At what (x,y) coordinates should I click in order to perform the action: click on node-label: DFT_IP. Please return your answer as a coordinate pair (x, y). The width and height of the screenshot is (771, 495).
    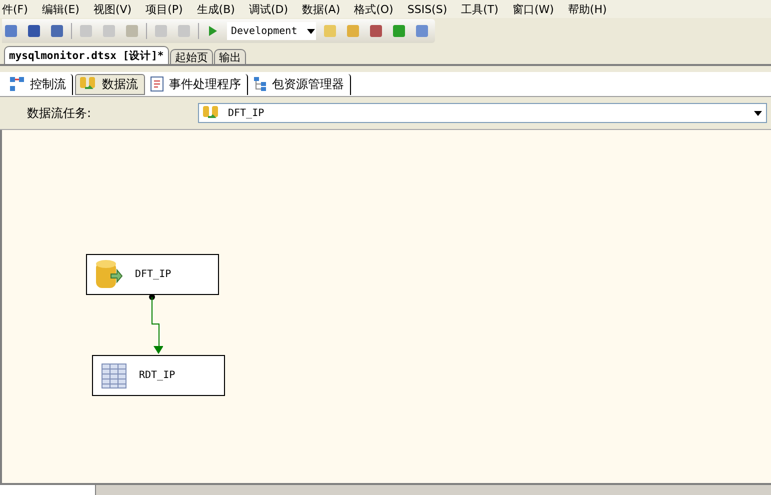
    Looking at the image, I should click on (153, 274).